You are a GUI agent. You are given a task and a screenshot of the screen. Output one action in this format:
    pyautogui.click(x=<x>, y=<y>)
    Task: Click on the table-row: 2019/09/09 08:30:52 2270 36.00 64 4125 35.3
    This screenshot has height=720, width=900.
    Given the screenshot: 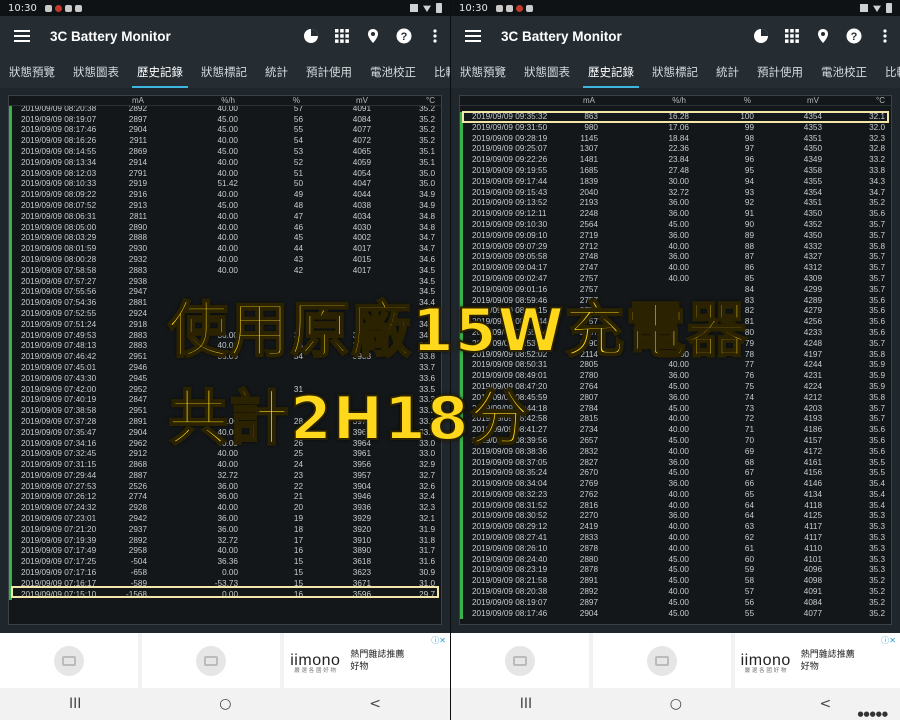 What is the action you would take?
    pyautogui.click(x=675, y=517)
    